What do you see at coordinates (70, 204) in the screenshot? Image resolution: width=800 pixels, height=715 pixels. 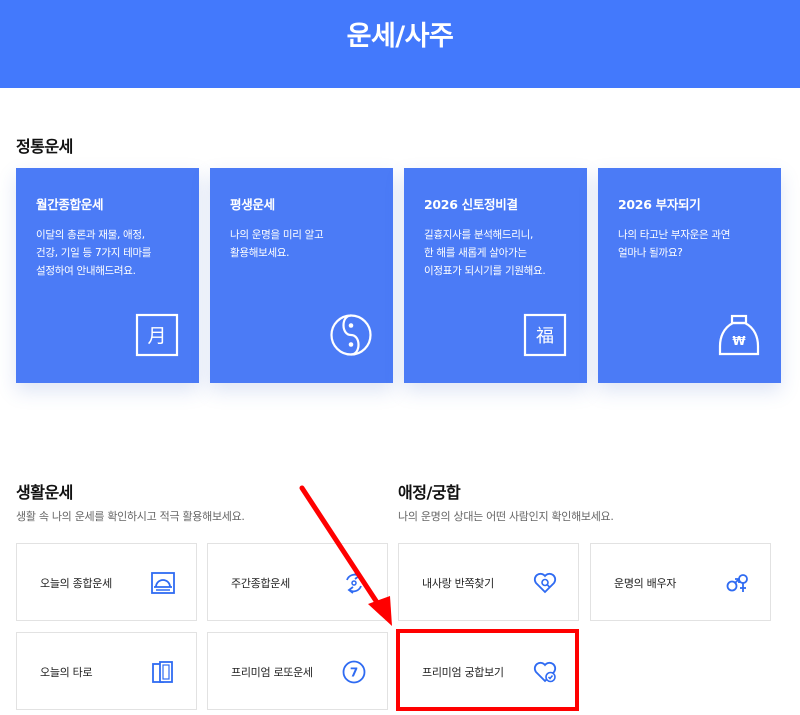 I see `card-title: 월간종합운세` at bounding box center [70, 204].